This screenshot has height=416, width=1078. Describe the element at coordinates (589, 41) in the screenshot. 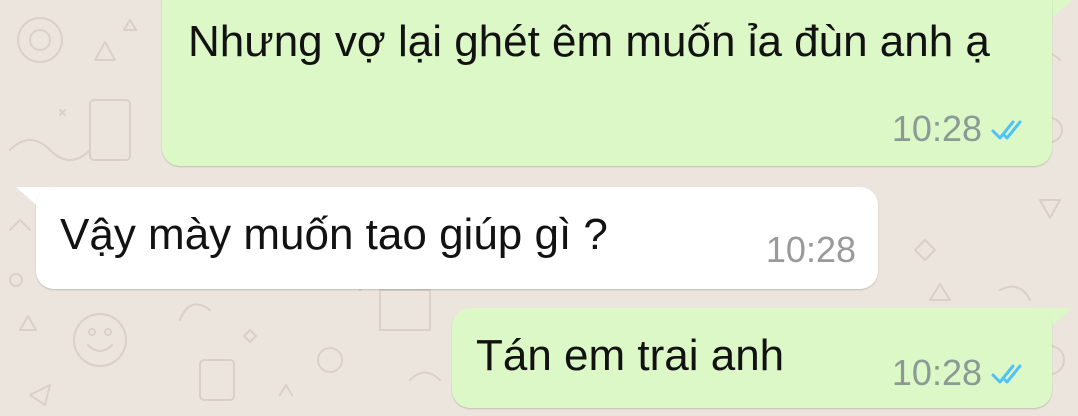

I see `message-text: Nhưng vợ lại ghét êm muốn ỉa đùn anh ạ` at that location.